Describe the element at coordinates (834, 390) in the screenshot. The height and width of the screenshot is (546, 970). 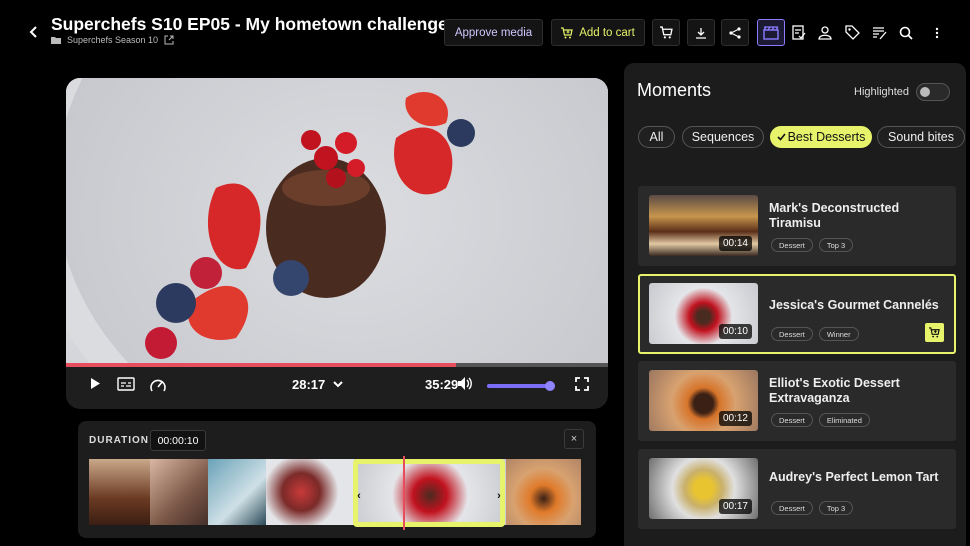
I see `moment-name: Elliot's Exotic Dessert Extravaganza` at that location.